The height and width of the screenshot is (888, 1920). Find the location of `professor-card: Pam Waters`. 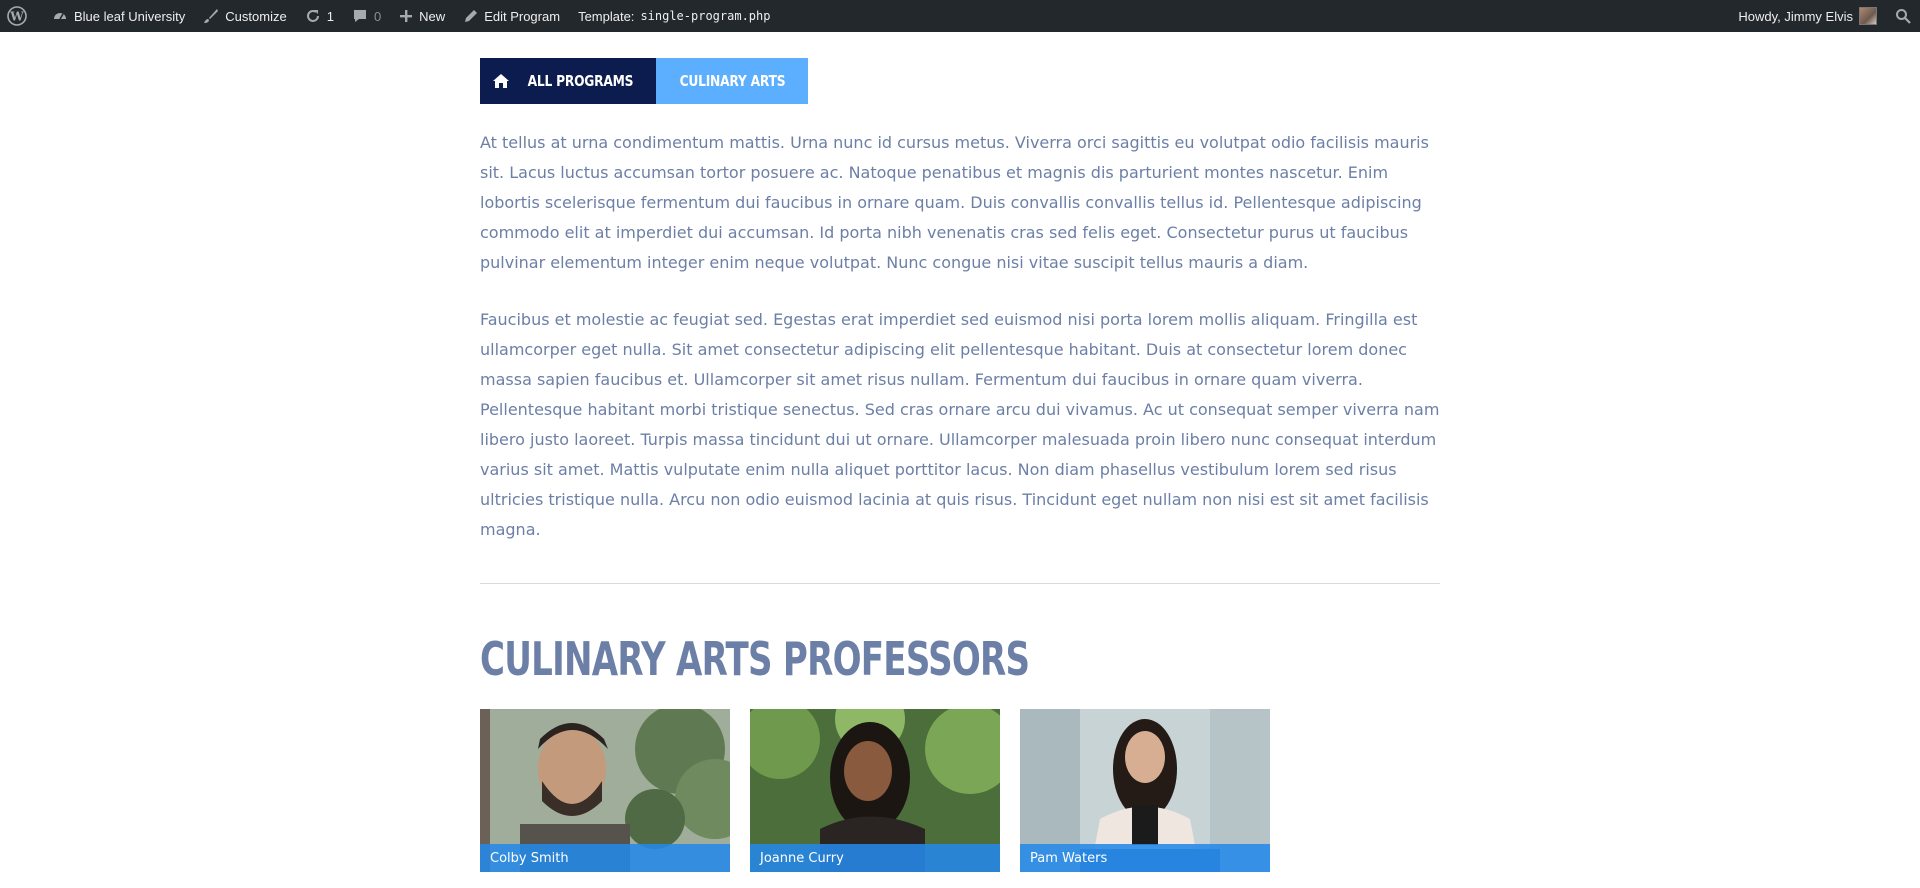

professor-card: Pam Waters is located at coordinates (1145, 790).